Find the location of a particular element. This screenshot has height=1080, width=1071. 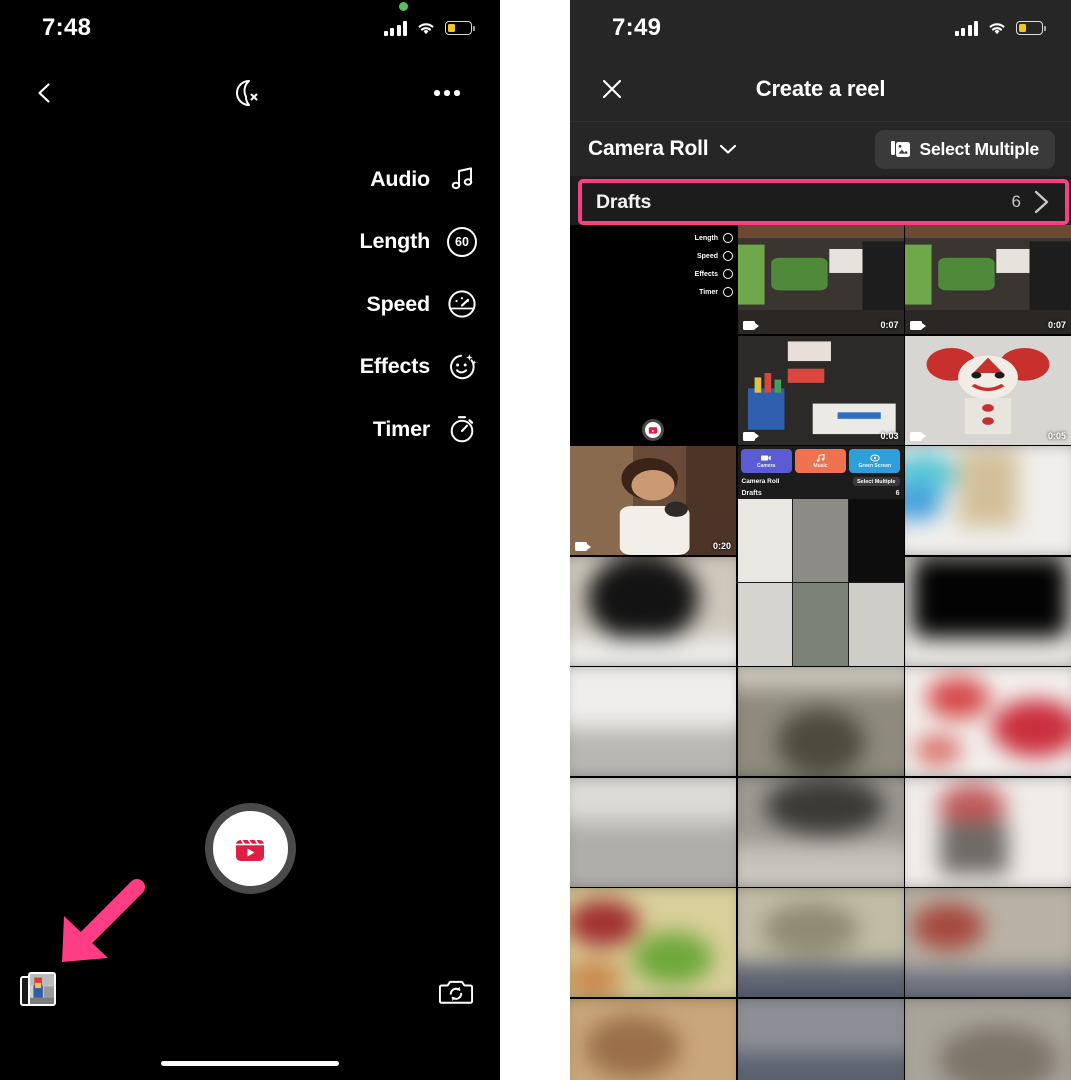

back-button is located at coordinates (45, 93).